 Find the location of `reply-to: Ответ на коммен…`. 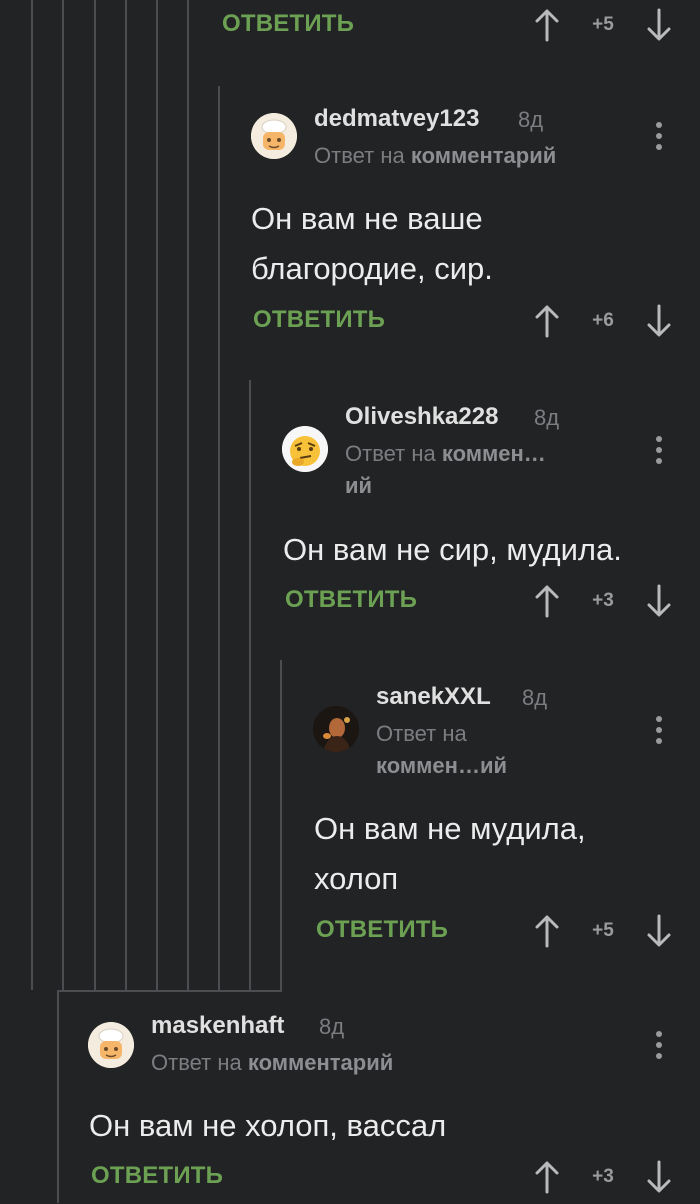

reply-to: Ответ на коммен… is located at coordinates (445, 454).